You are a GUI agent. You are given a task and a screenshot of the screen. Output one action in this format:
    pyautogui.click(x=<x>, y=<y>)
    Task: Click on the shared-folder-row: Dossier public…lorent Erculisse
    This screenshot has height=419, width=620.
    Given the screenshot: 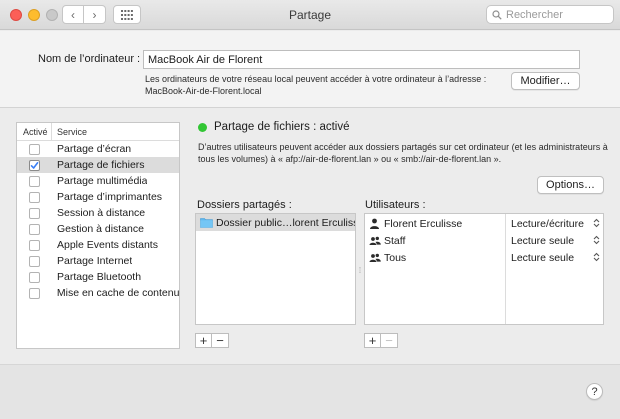 What is the action you would take?
    pyautogui.click(x=275, y=222)
    